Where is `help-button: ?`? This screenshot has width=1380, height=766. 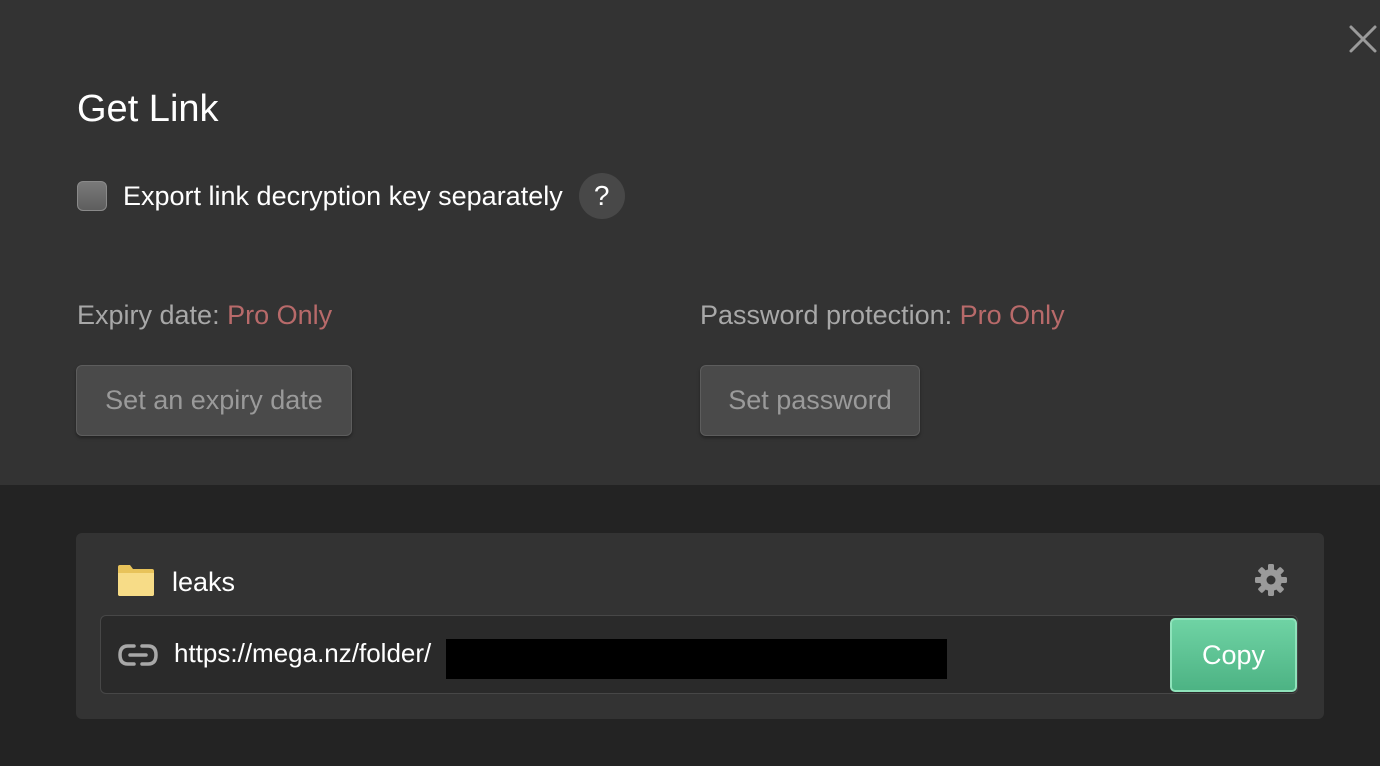
help-button: ? is located at coordinates (601, 196).